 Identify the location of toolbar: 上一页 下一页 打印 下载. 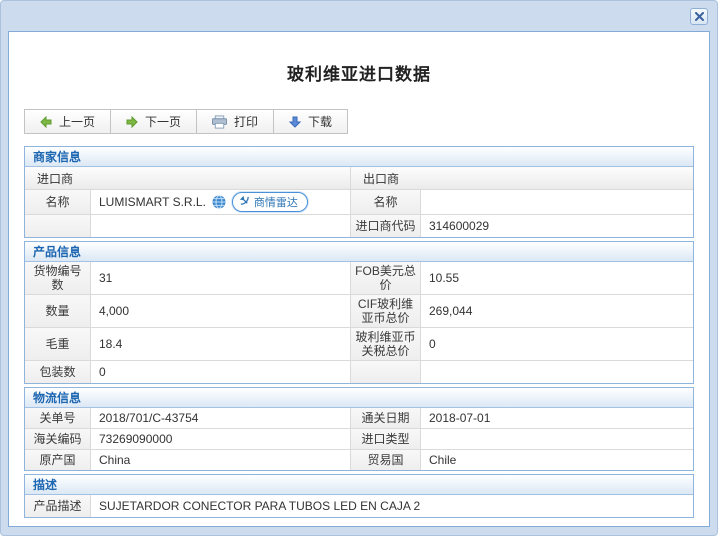
(366, 121).